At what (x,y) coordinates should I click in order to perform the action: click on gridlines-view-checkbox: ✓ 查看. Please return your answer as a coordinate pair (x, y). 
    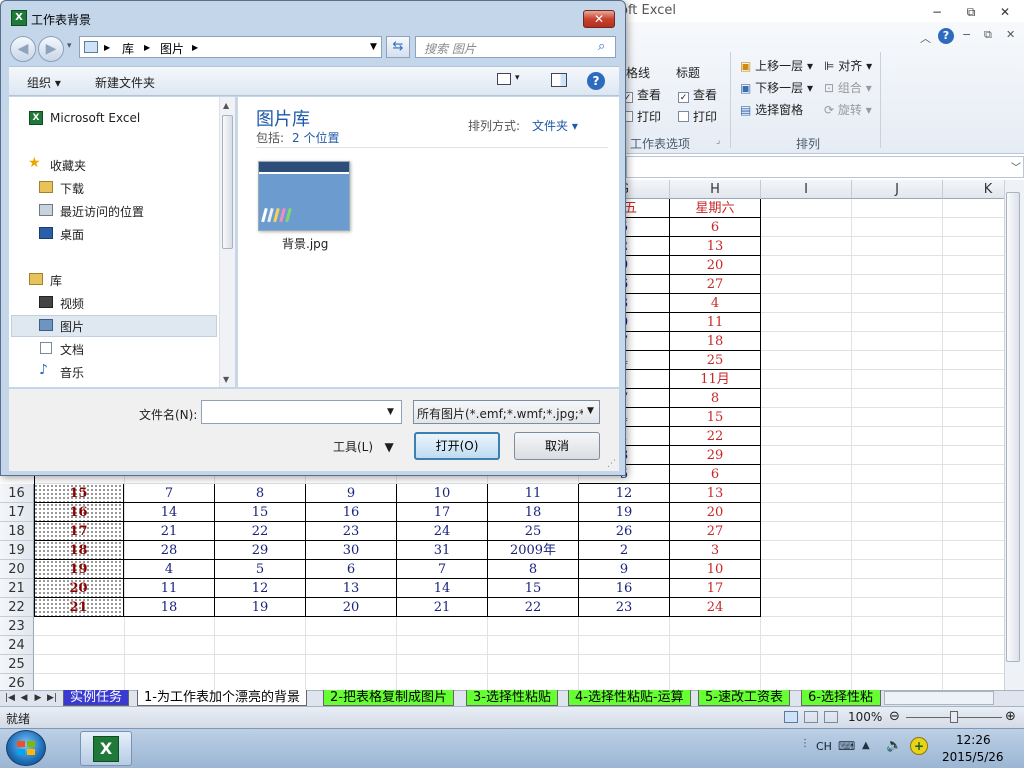
    Looking at the image, I should click on (641, 94).